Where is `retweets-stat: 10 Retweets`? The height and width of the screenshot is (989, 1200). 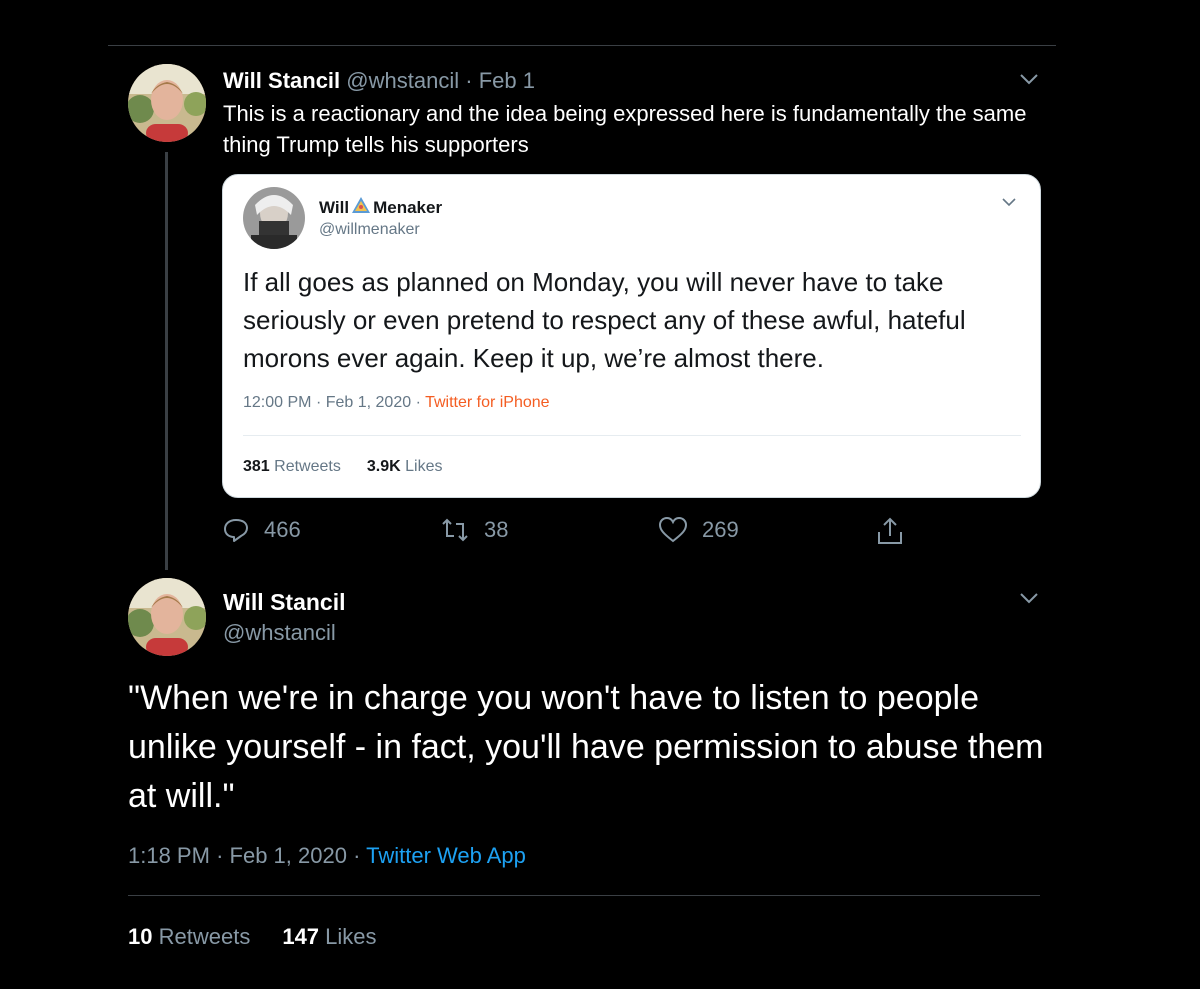 retweets-stat: 10 Retweets is located at coordinates (189, 937).